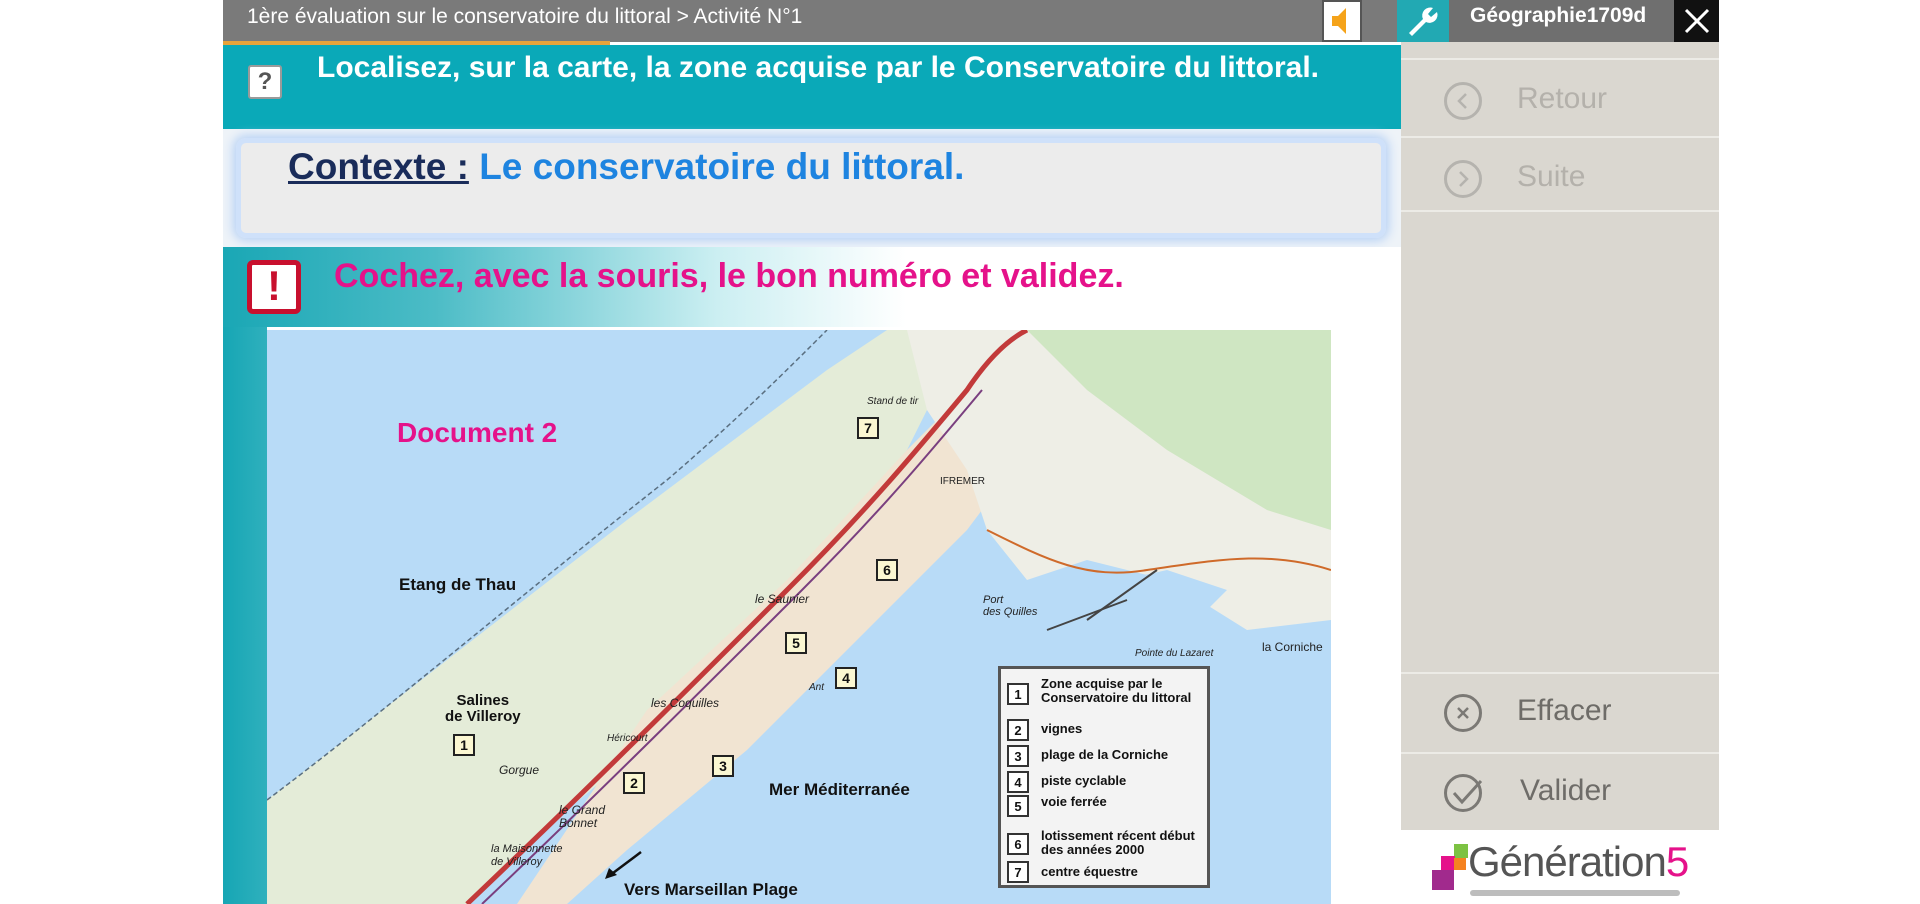 This screenshot has width=1920, height=904. Describe the element at coordinates (723, 766) in the screenshot. I see `map-marker-3: 3` at that location.